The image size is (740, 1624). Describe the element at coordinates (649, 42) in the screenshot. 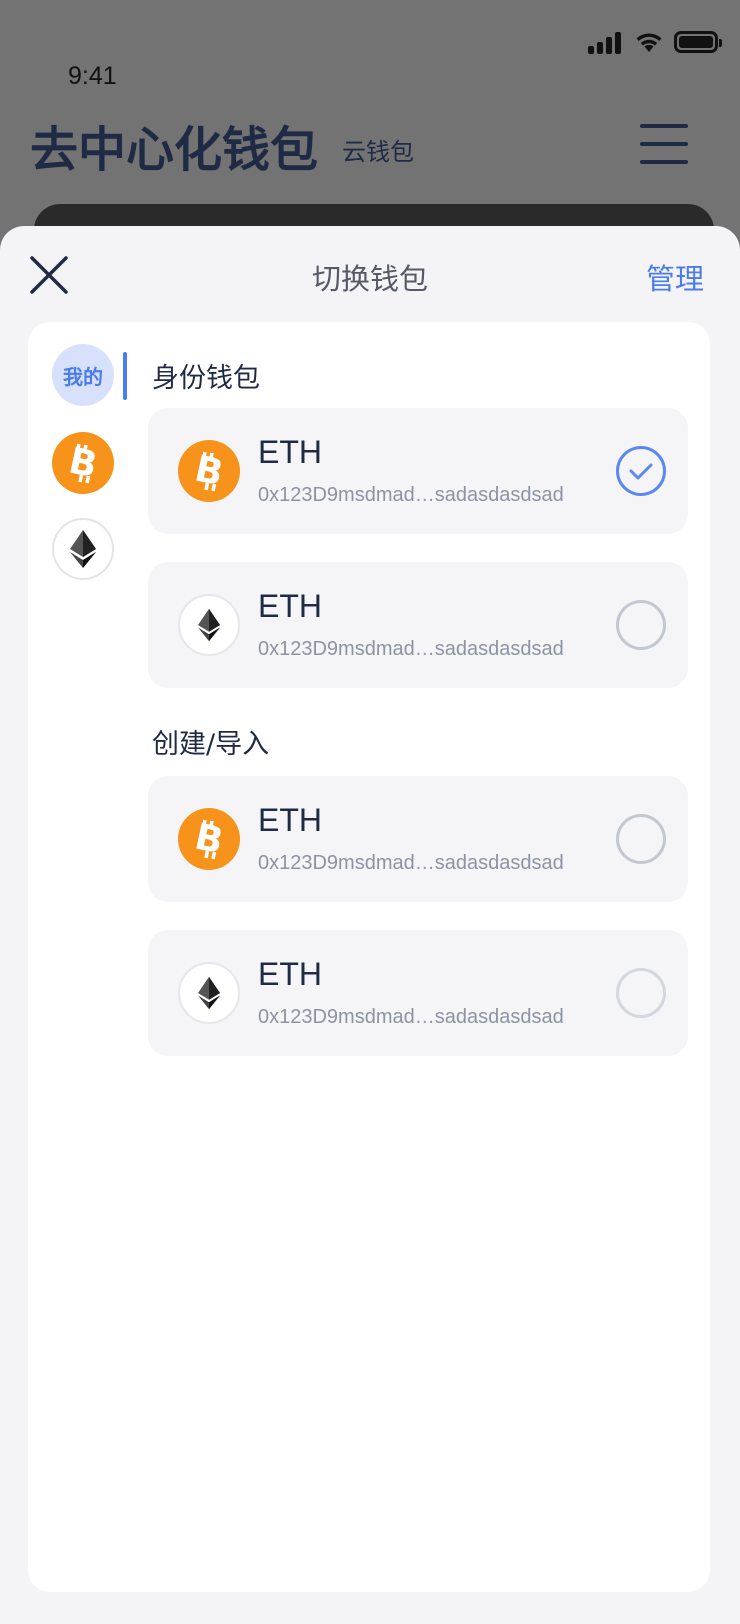

I see `wifi-icon` at that location.